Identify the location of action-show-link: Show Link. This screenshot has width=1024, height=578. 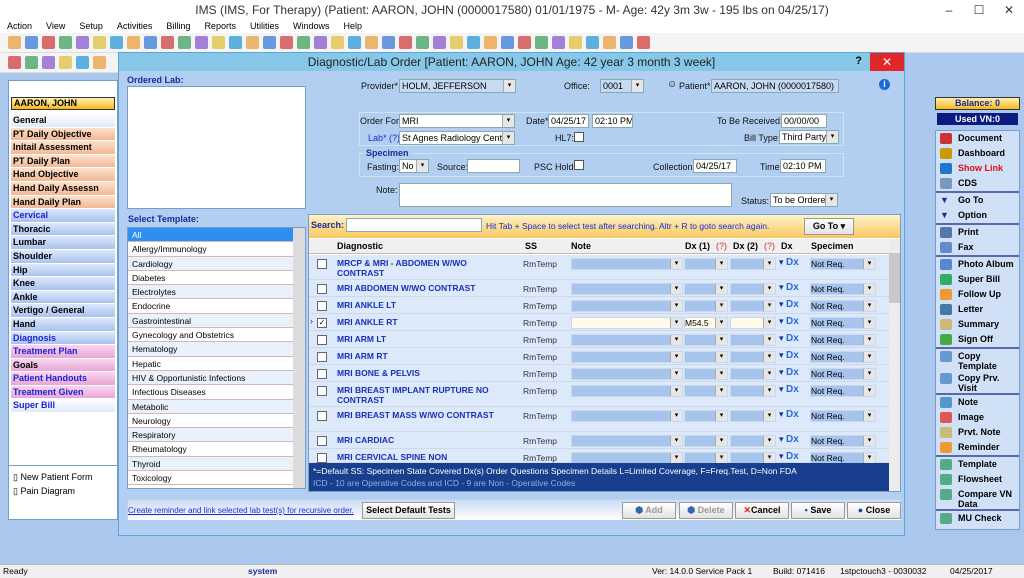
(977, 168).